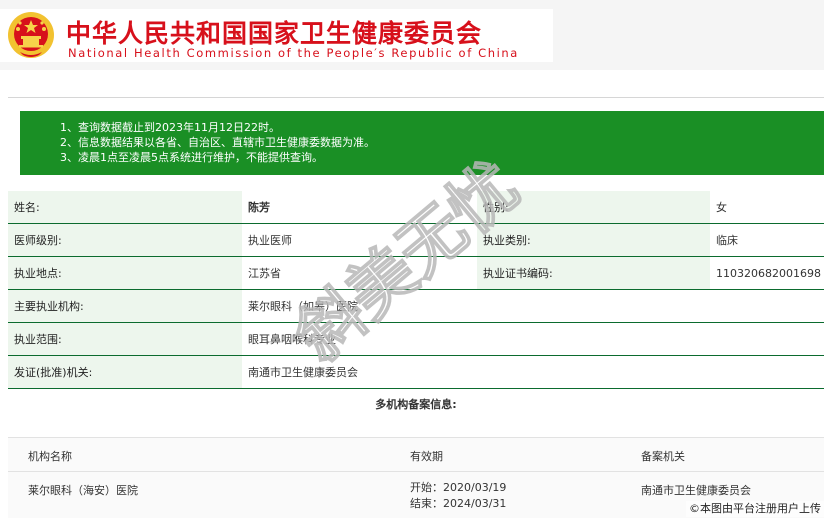 The width and height of the screenshot is (824, 518). I want to click on record-validity-start: 开始：2020/03/19, so click(458, 487).